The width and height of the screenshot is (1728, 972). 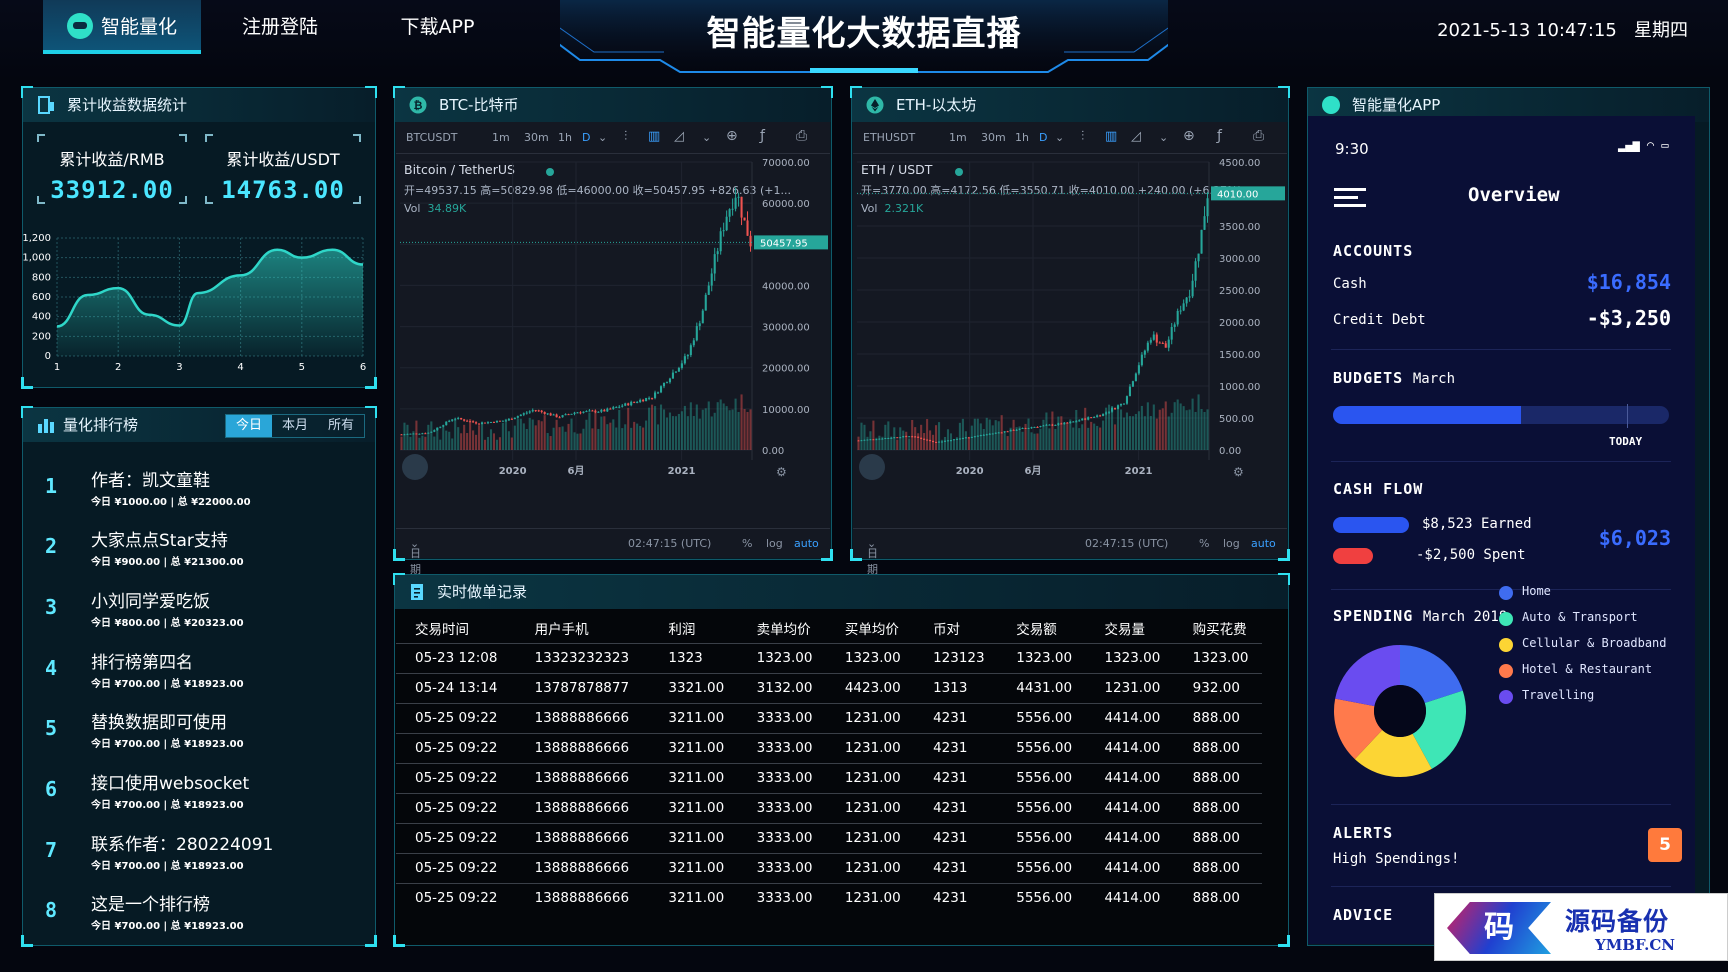 I want to click on nav-tab-register: 注册登陆, so click(x=280, y=27).